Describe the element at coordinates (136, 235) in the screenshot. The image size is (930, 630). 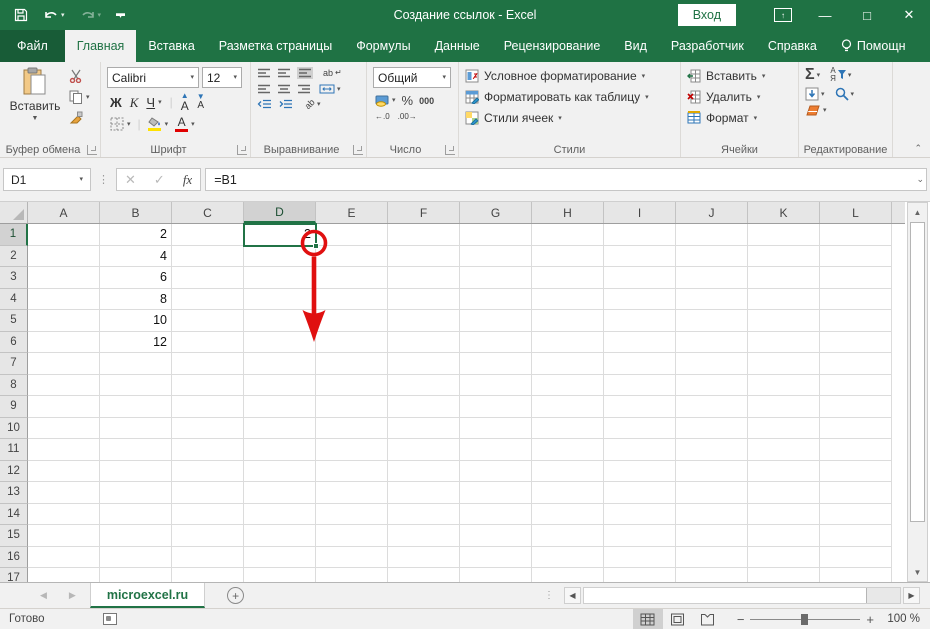
I see `cell-B1: 2` at that location.